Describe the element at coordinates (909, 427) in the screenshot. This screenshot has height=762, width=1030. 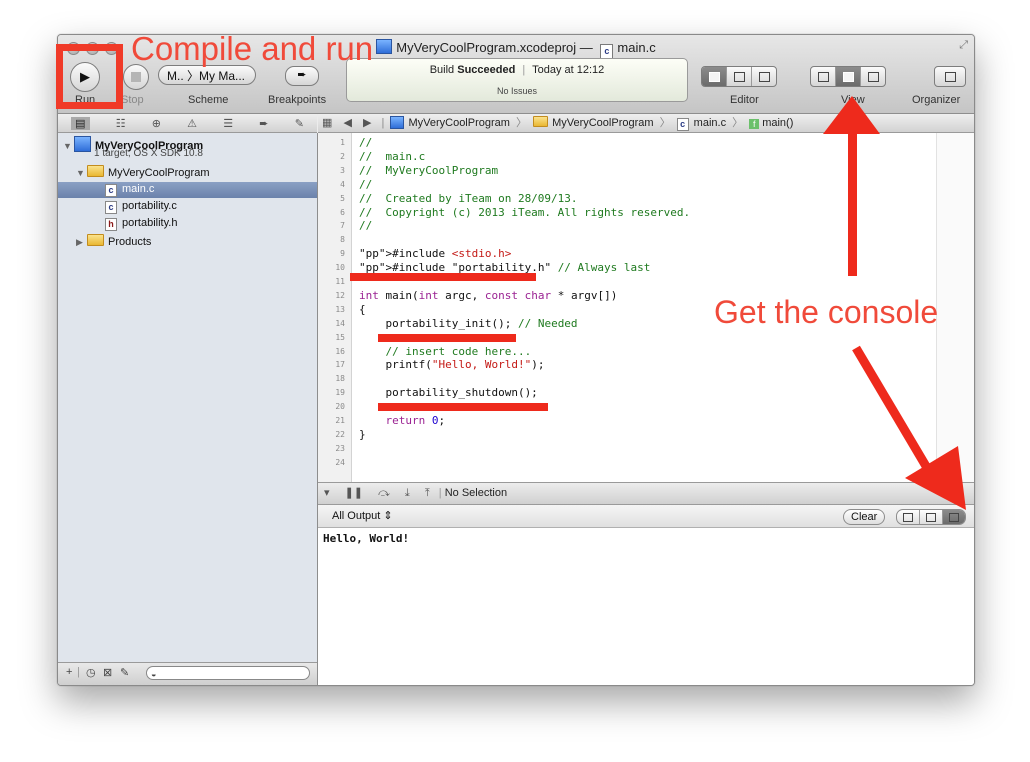
I see `arrow-down-to-console-icon` at that location.